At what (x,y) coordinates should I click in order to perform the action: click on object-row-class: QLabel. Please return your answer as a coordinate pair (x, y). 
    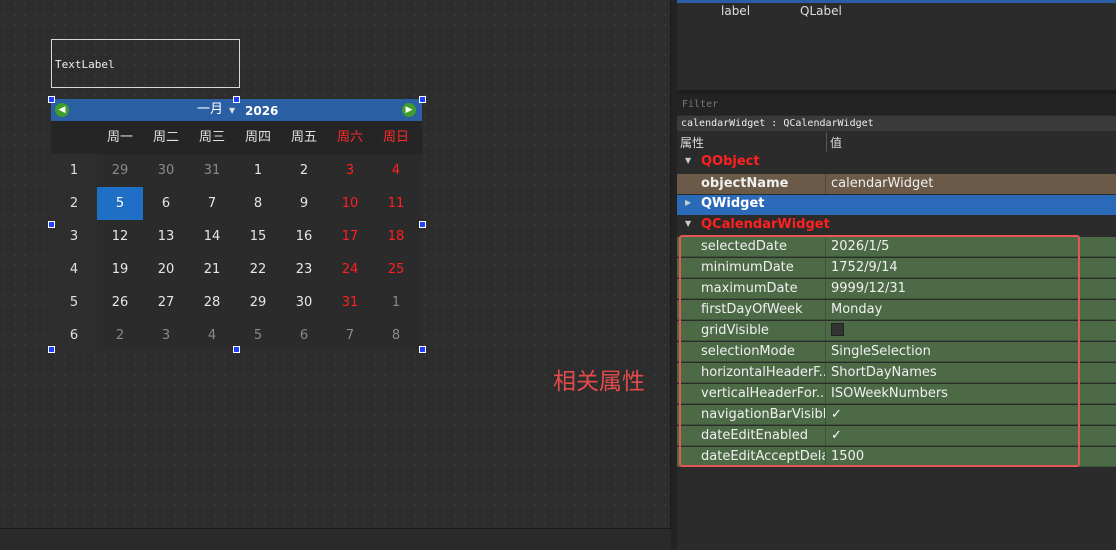
    Looking at the image, I should click on (821, 11).